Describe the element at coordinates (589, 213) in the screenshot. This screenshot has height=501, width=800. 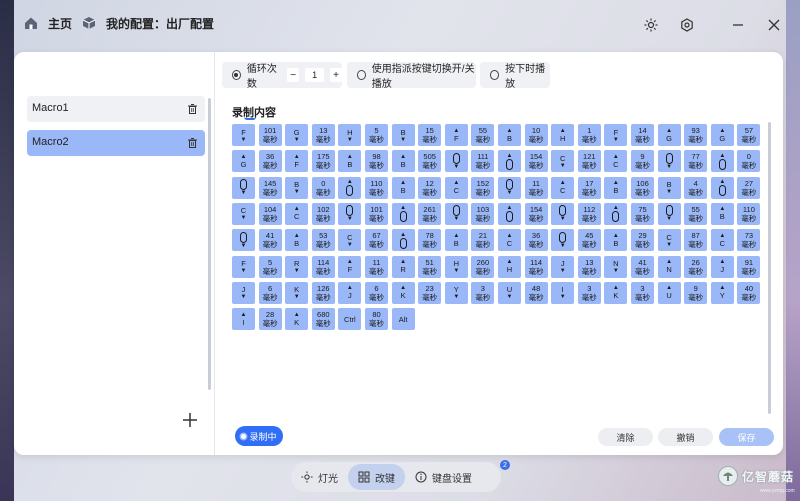
I see `delay-tile: 112 毫秒` at that location.